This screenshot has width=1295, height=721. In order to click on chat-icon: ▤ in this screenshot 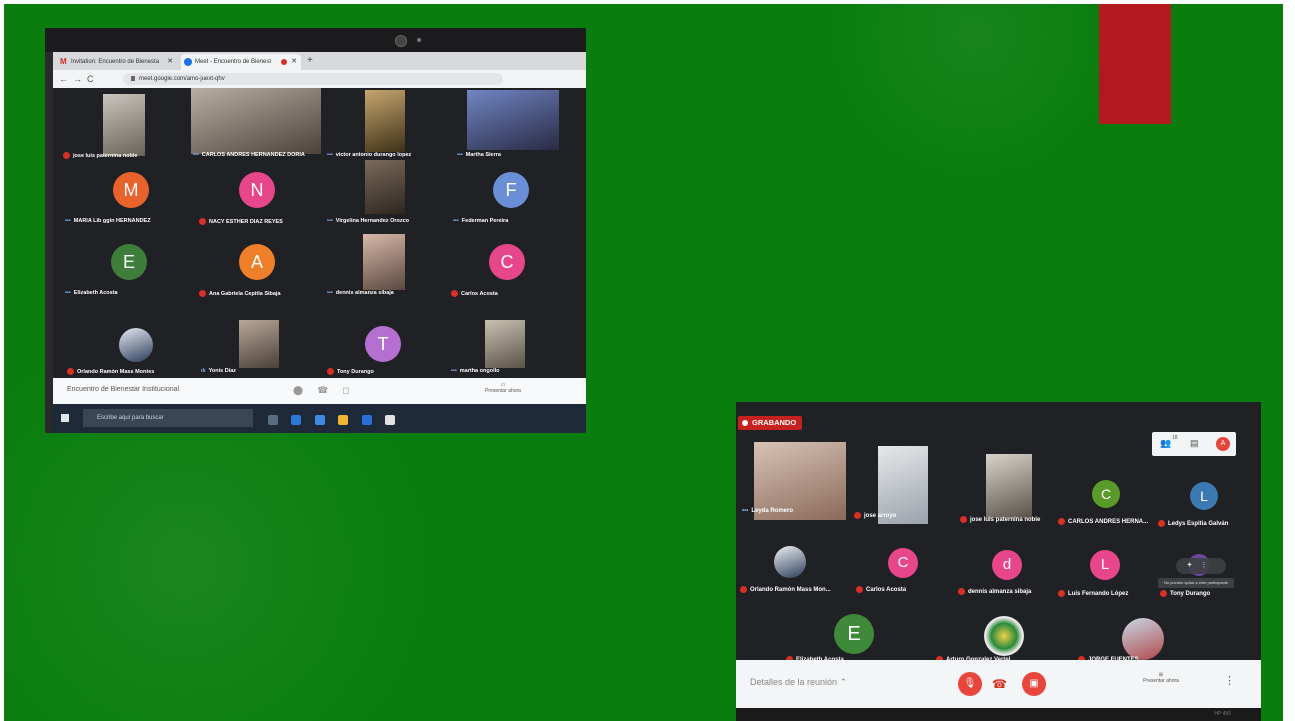, I will do `click(1194, 443)`.